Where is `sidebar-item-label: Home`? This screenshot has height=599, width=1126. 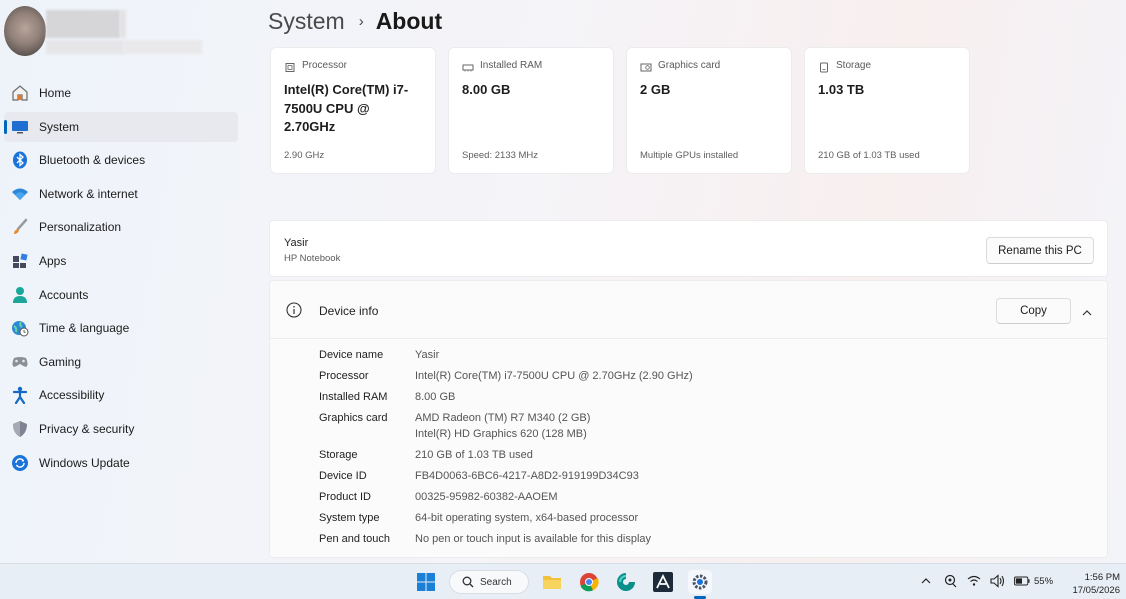
sidebar-item-label: Home is located at coordinates (55, 93).